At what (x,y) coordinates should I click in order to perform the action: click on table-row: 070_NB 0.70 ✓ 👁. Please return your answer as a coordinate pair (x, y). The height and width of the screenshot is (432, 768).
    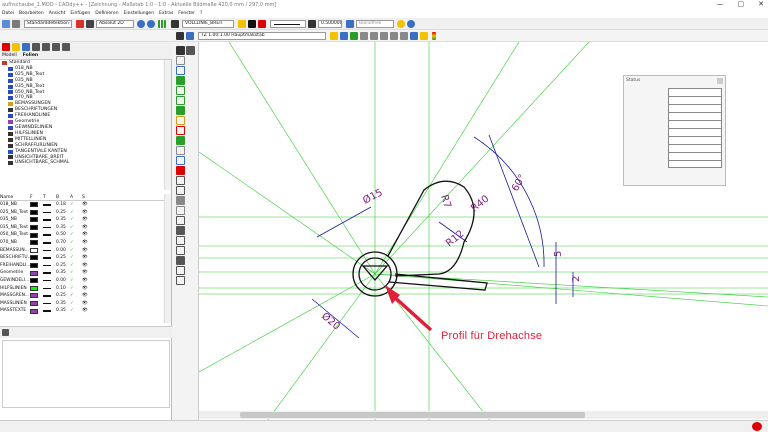
    Looking at the image, I should click on (82, 243).